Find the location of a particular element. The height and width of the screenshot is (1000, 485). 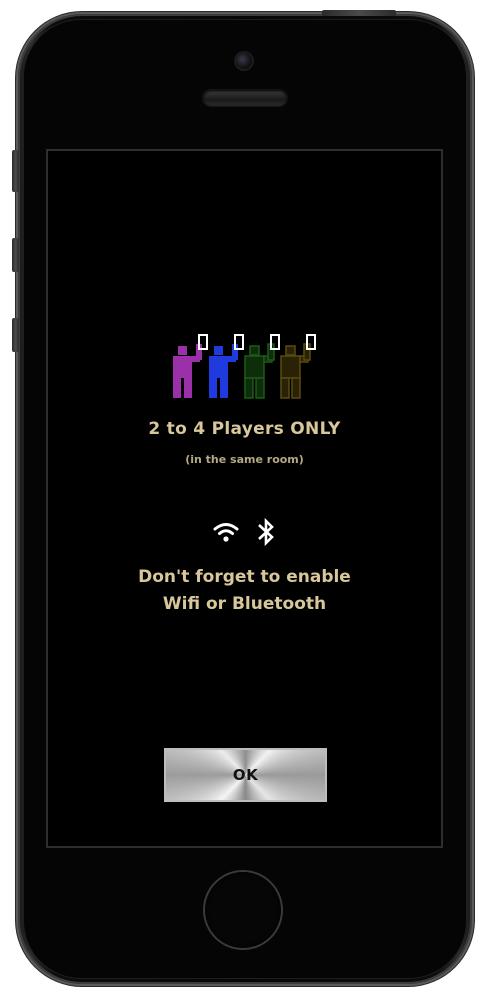

players-holding-phones-icon is located at coordinates (244, 366).